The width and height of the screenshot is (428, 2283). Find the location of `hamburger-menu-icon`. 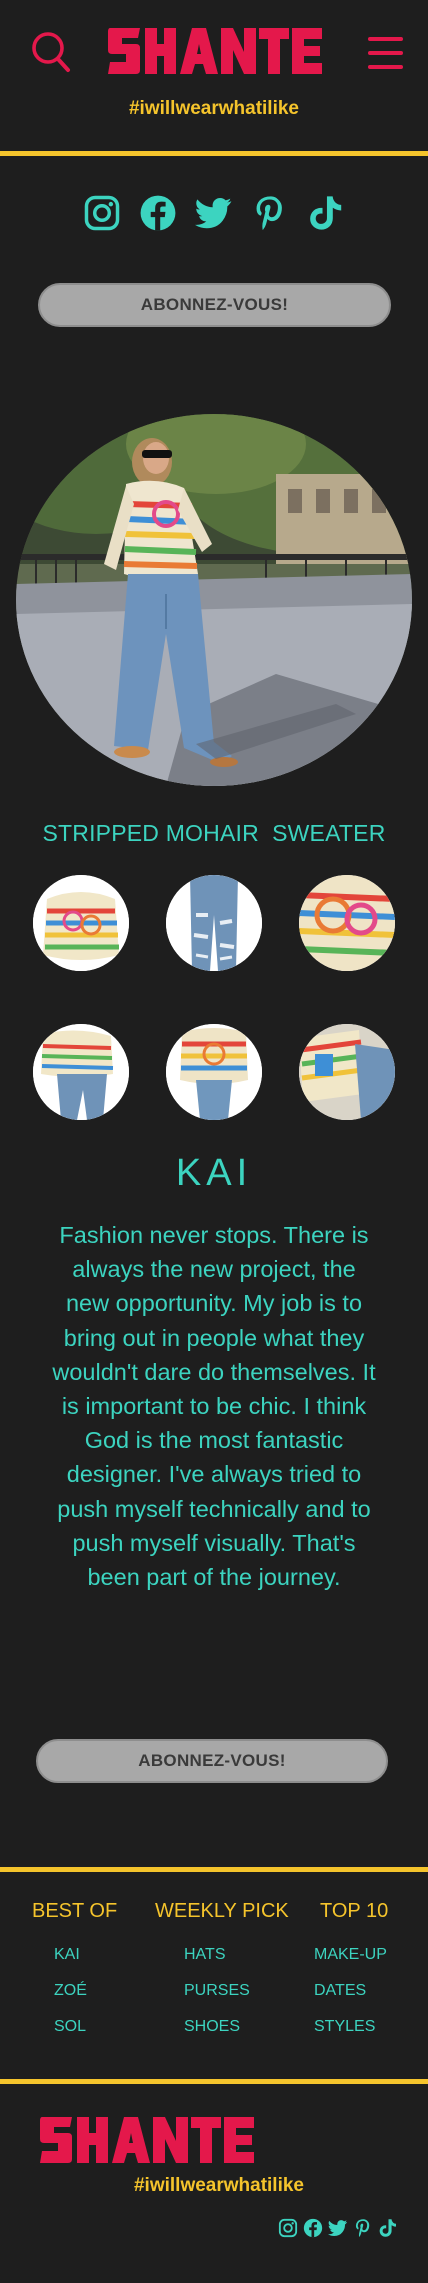

hamburger-menu-icon is located at coordinates (386, 53).